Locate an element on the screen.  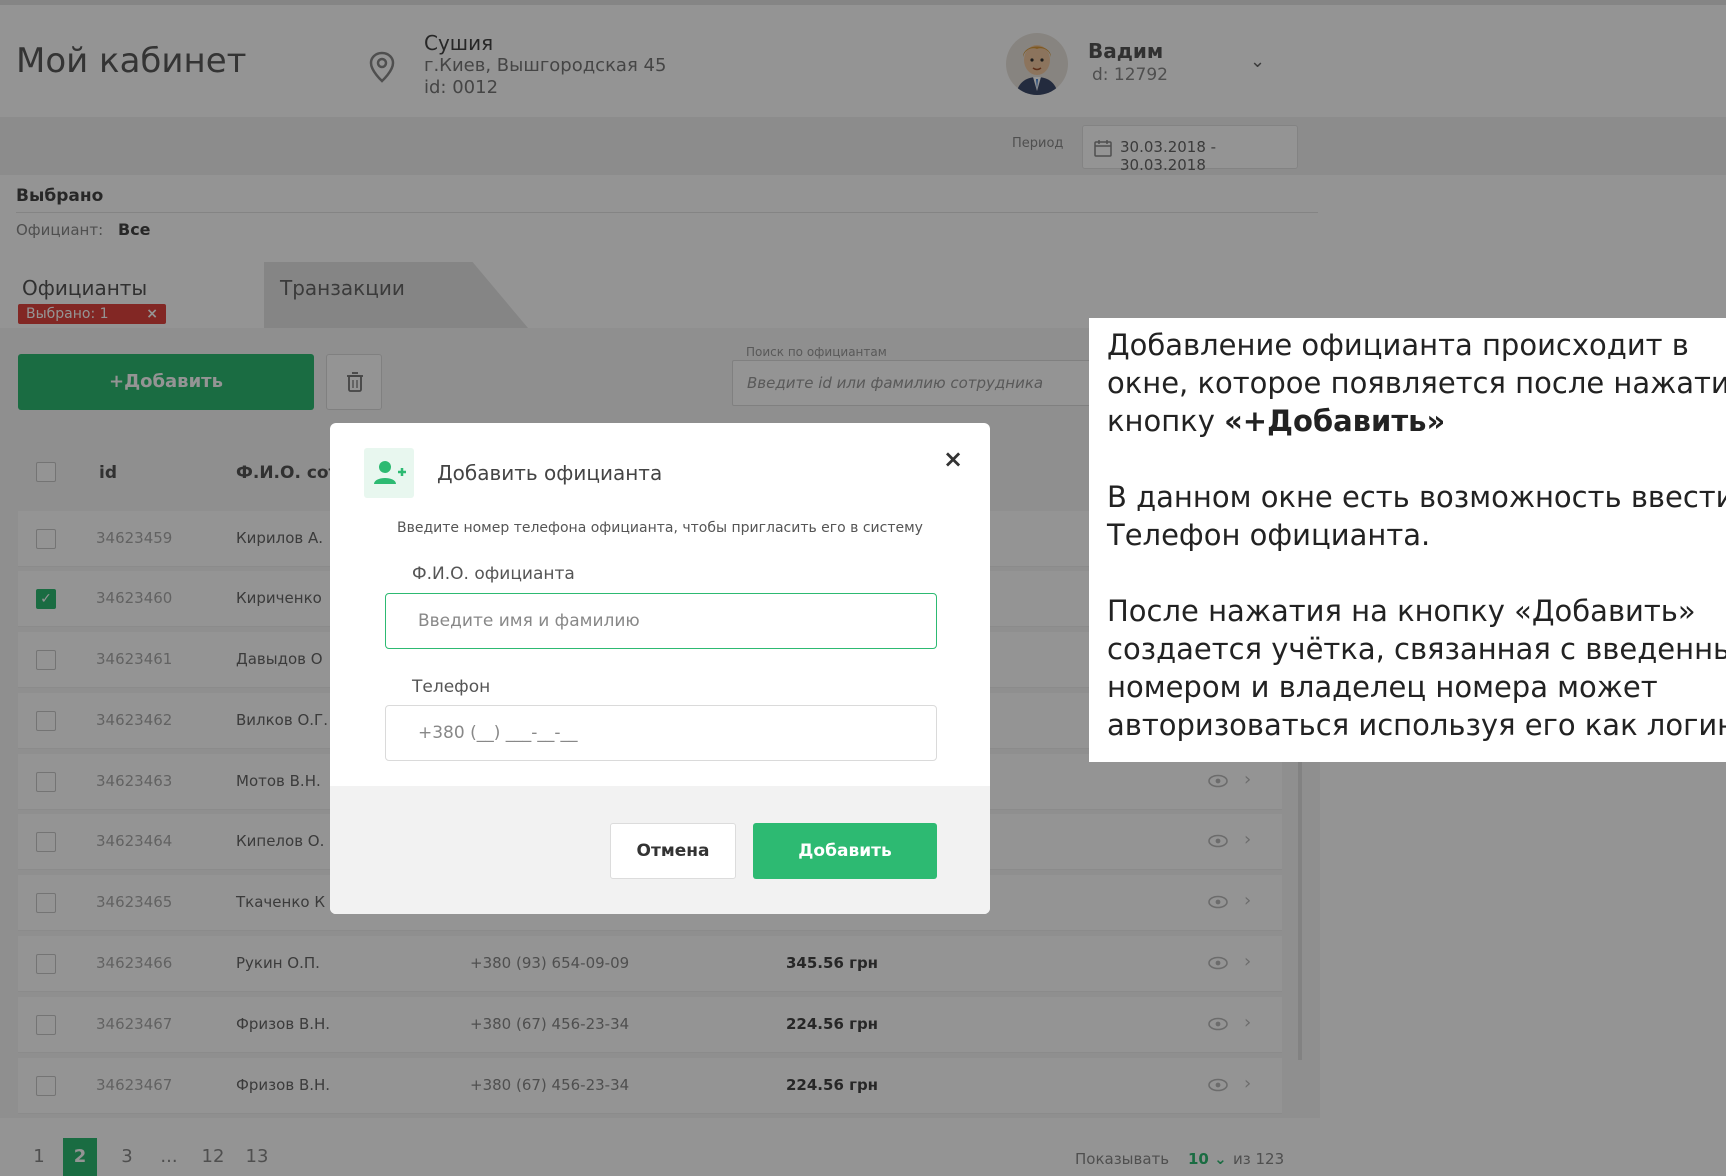
note-line: Телефон официанта. is located at coordinates (1269, 535).